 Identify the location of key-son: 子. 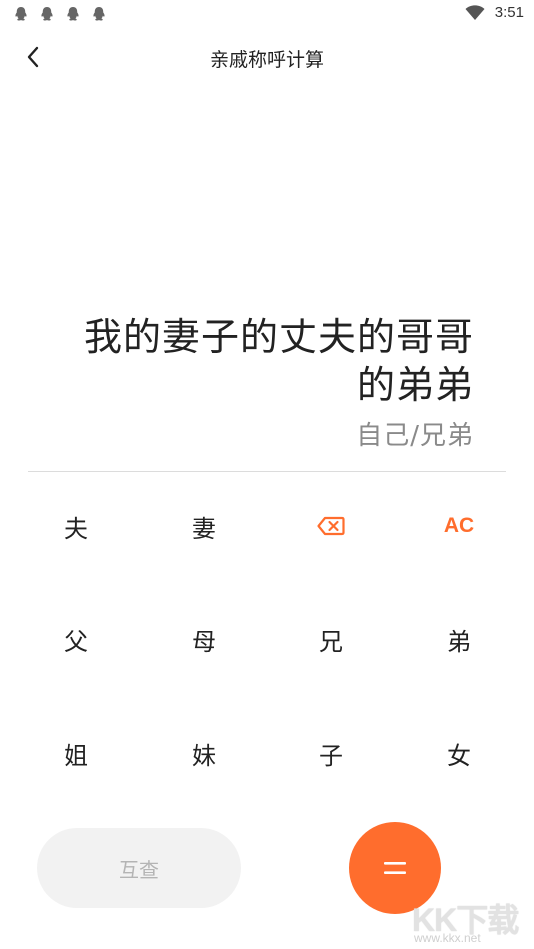
(331, 753).